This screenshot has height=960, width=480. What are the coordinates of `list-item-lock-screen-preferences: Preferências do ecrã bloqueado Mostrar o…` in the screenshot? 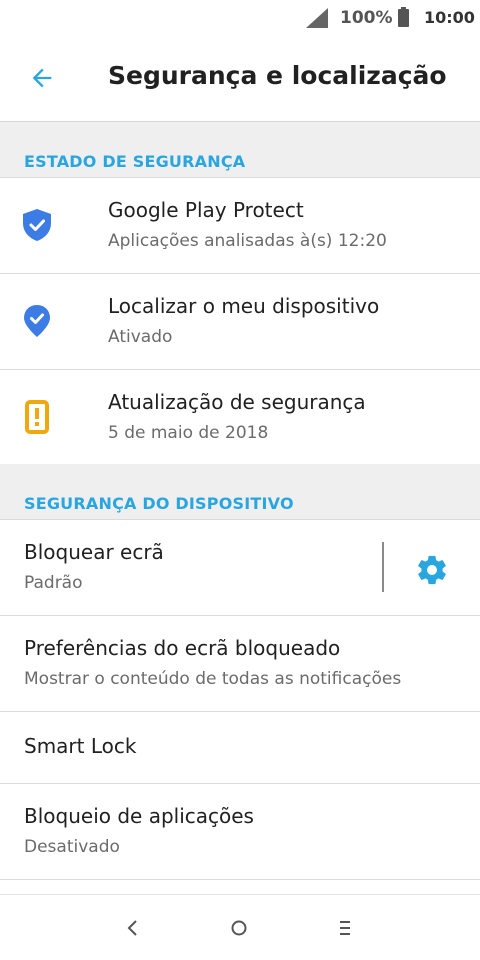 It's located at (240, 664).